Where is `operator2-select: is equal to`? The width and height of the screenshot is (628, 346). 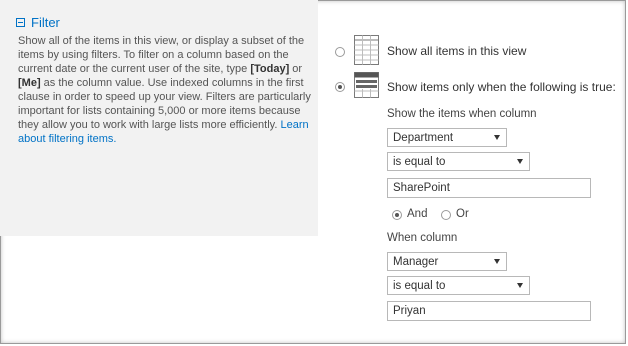
operator2-select: is equal to is located at coordinates (458, 285).